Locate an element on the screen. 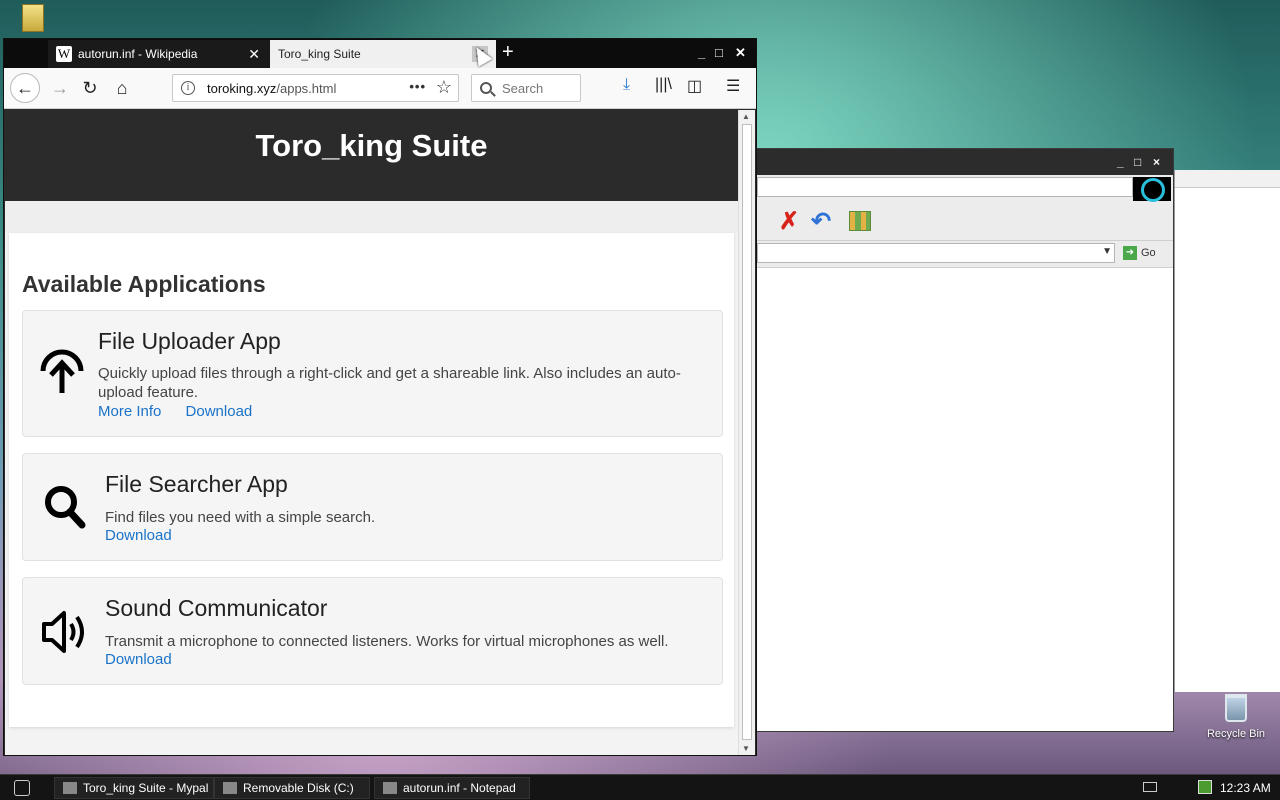  more-info-link: More Info is located at coordinates (129, 411).